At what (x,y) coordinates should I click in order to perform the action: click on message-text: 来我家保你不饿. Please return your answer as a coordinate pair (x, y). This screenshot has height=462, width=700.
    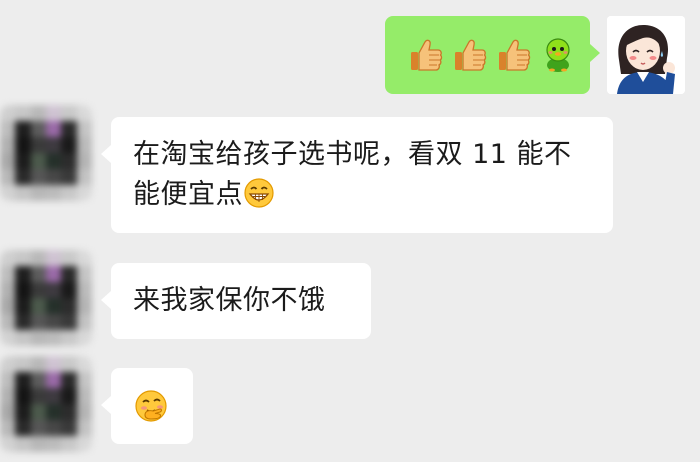
    Looking at the image, I should click on (229, 300).